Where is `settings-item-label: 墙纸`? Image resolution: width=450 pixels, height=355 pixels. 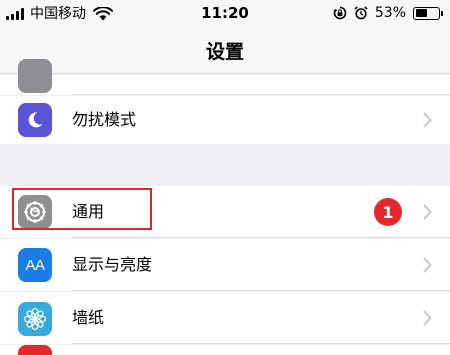
settings-item-label: 墙纸 is located at coordinates (88, 317).